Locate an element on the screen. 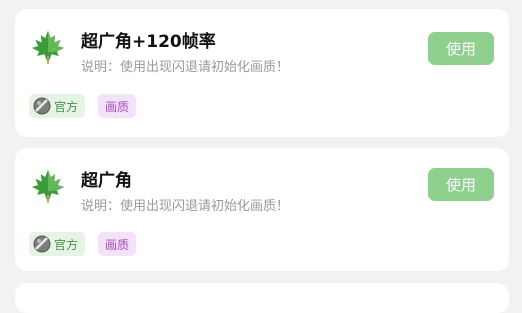  item-title: 超广角 is located at coordinates (106, 181).